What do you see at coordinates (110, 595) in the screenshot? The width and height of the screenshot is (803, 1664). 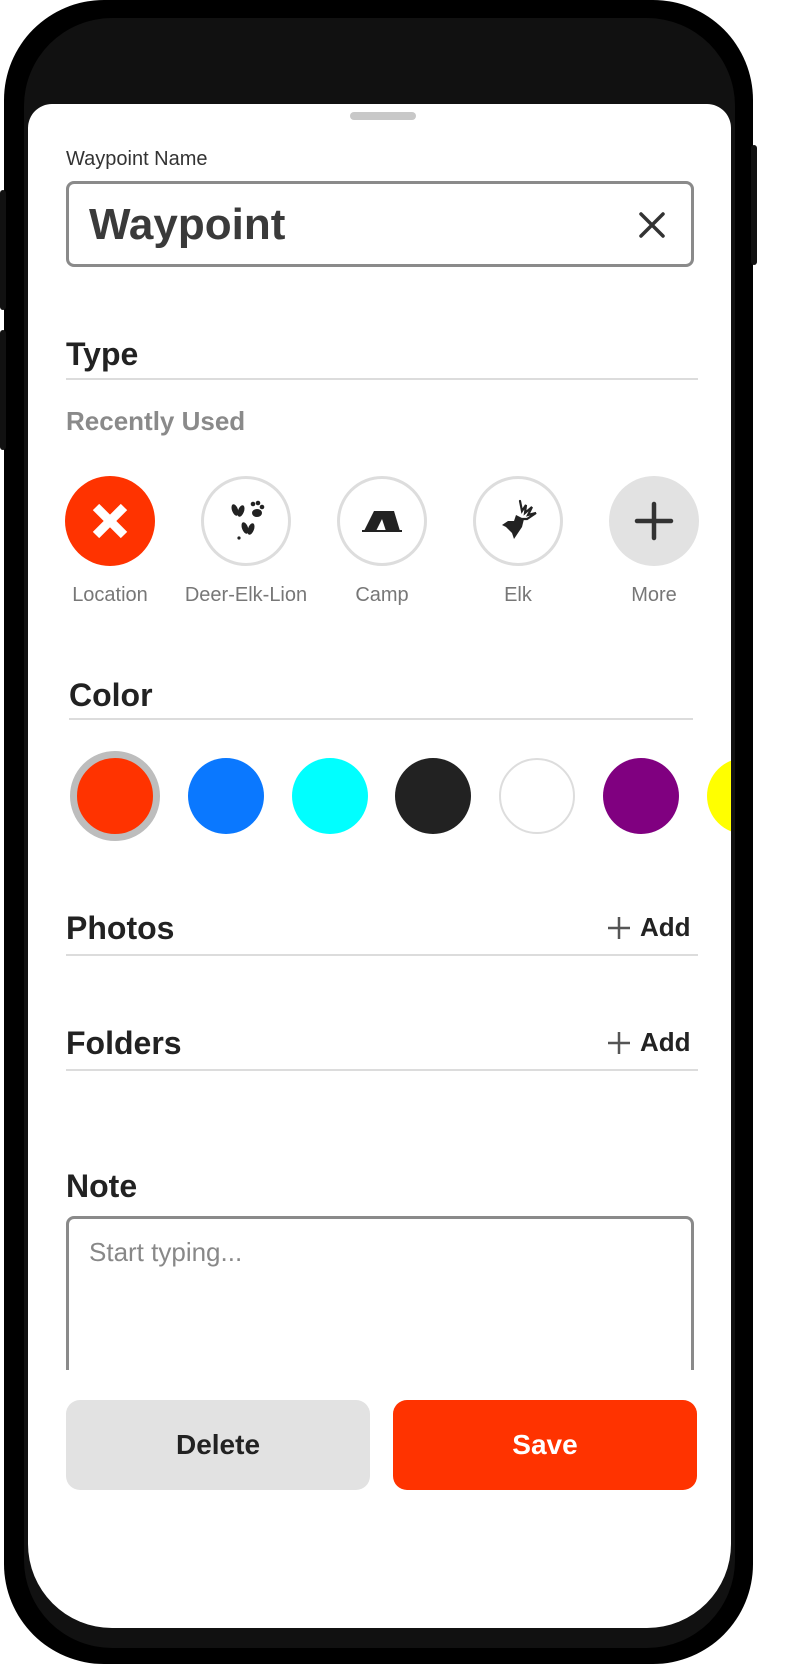 I see `type-label: Location` at bounding box center [110, 595].